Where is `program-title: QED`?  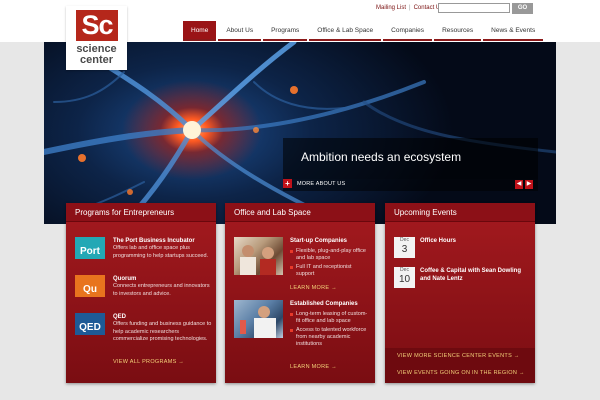 program-title: QED is located at coordinates (119, 317).